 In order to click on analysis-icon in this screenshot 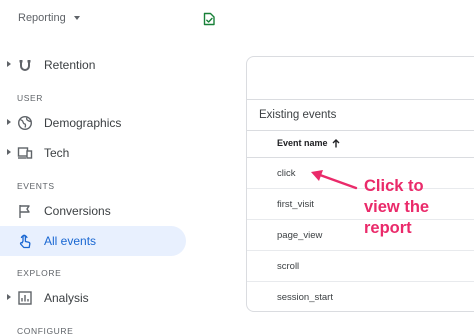, I will do `click(25, 298)`.